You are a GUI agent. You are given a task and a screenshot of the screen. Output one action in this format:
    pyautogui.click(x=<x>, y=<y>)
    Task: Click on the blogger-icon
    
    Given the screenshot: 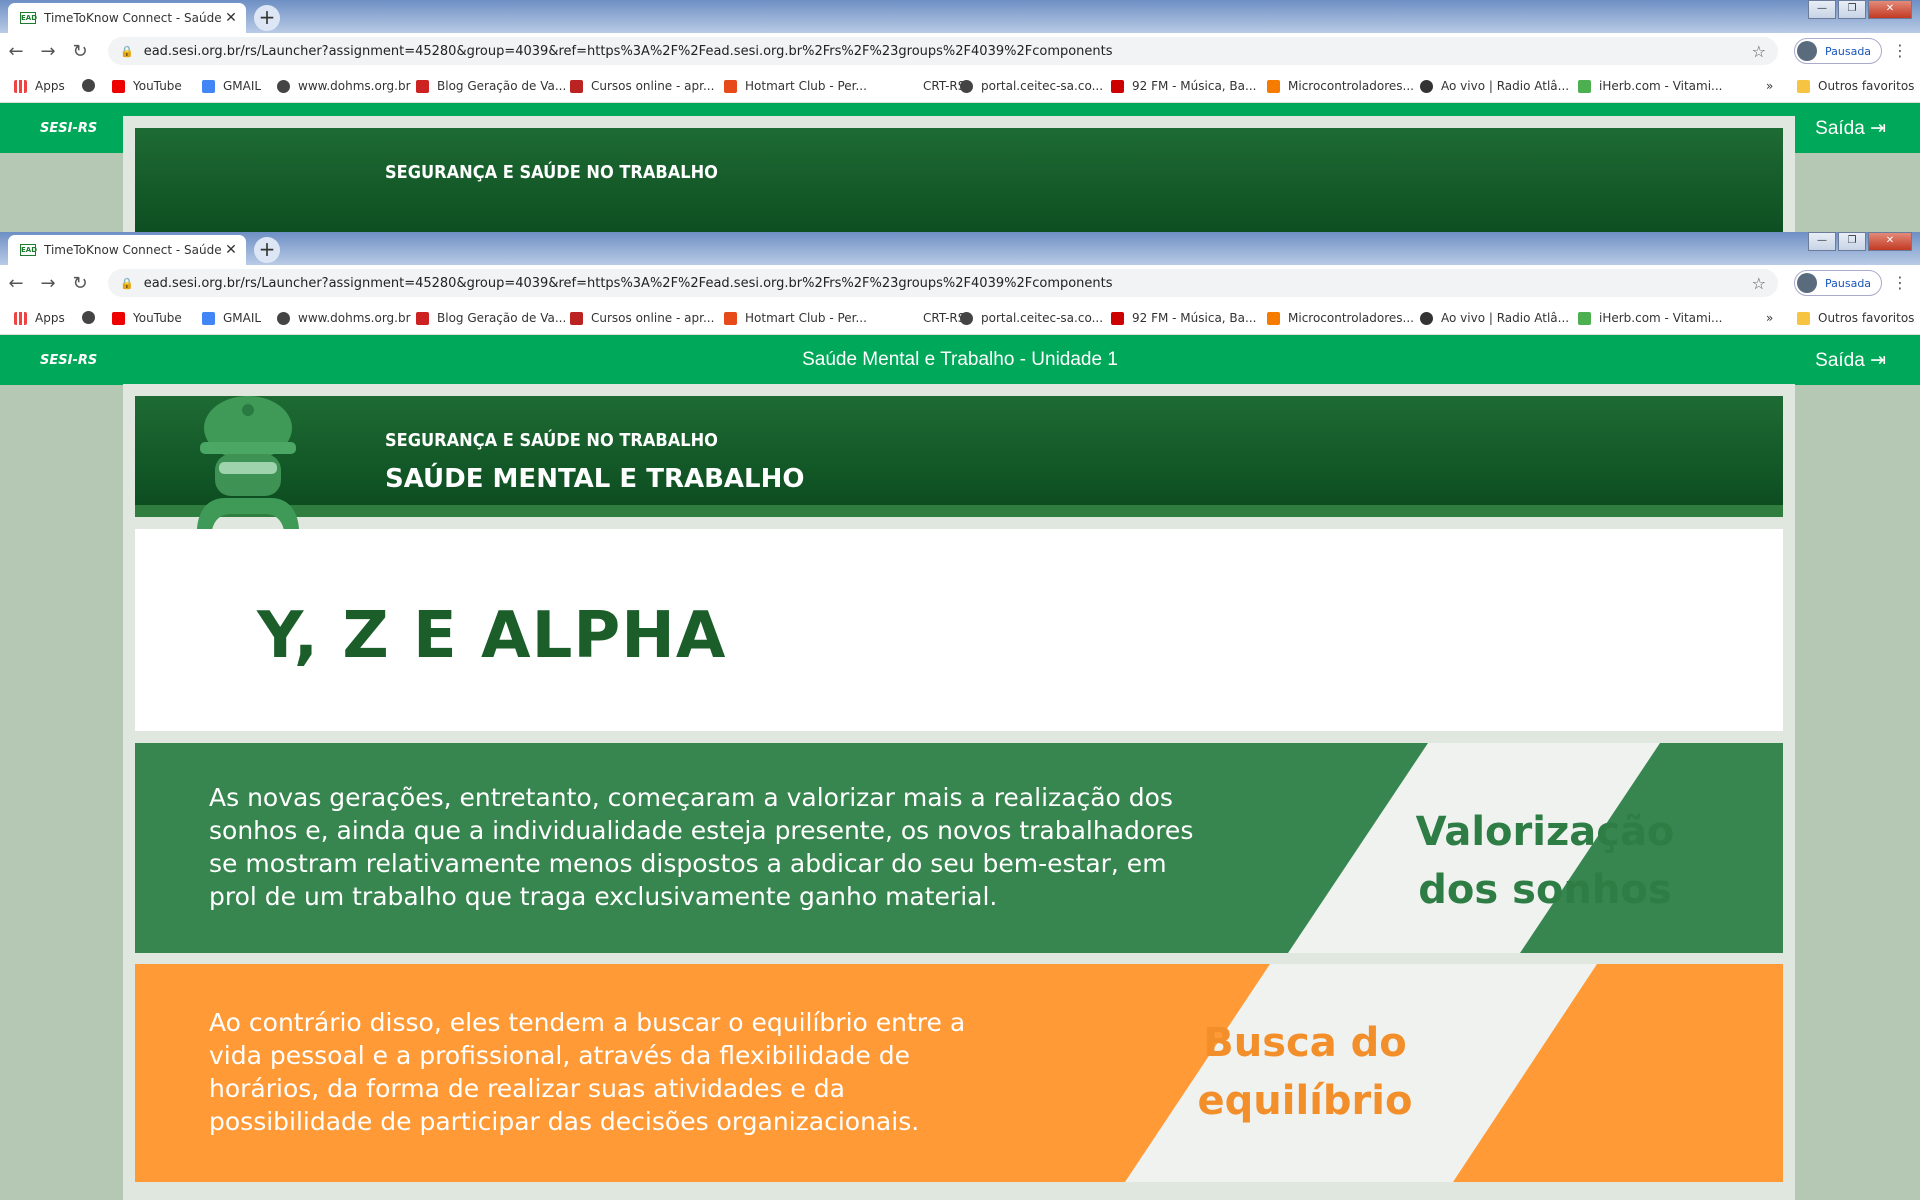 What is the action you would take?
    pyautogui.click(x=1273, y=86)
    